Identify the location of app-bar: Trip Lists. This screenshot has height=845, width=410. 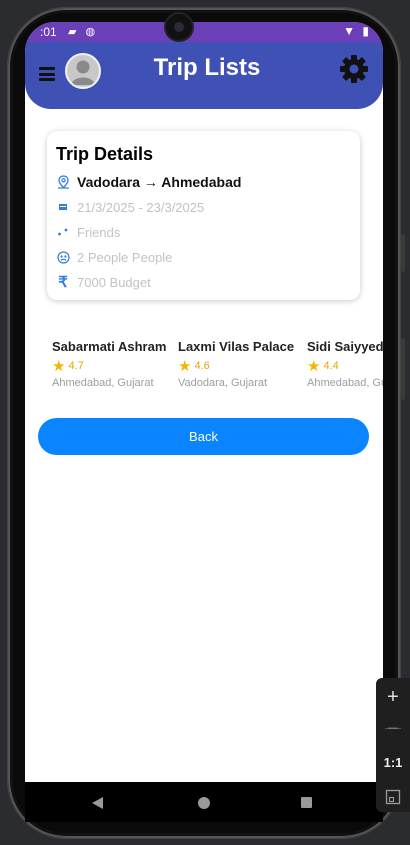
(204, 75).